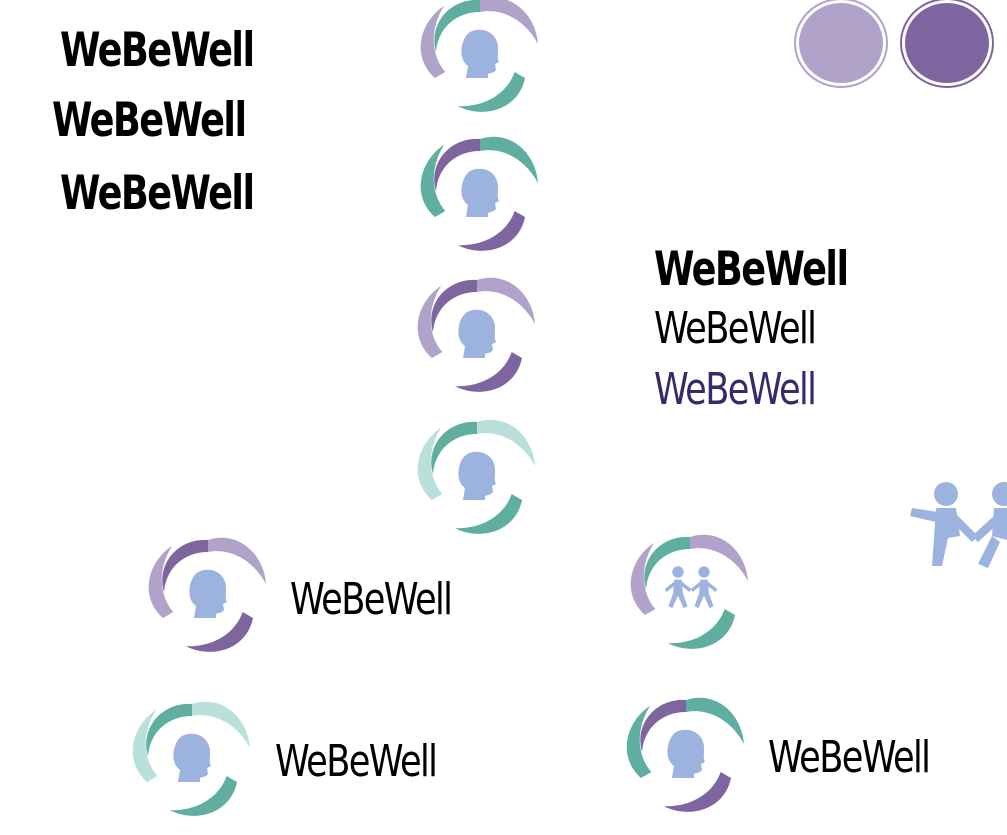  I want to click on lockup-wordmark-2: WeBeWell, so click(356, 761).